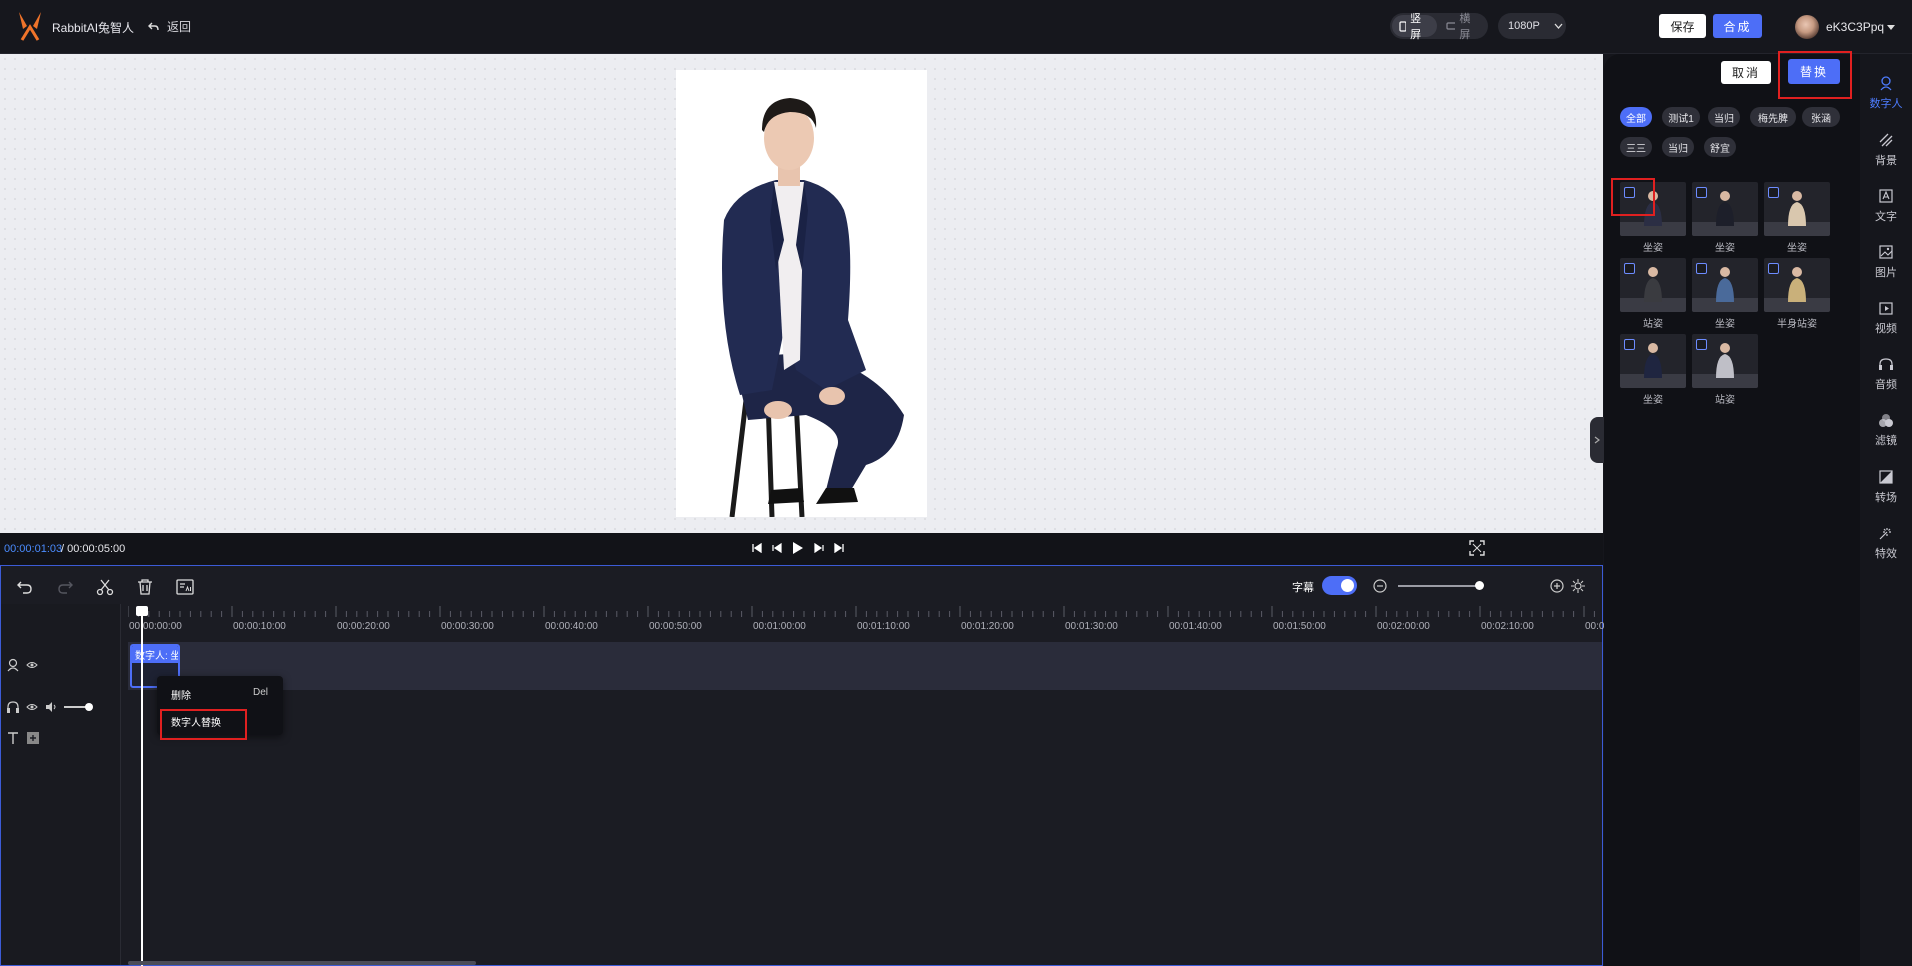 Image resolution: width=1912 pixels, height=966 pixels. What do you see at coordinates (1303, 588) in the screenshot?
I see `subtitle-label: 字幕` at bounding box center [1303, 588].